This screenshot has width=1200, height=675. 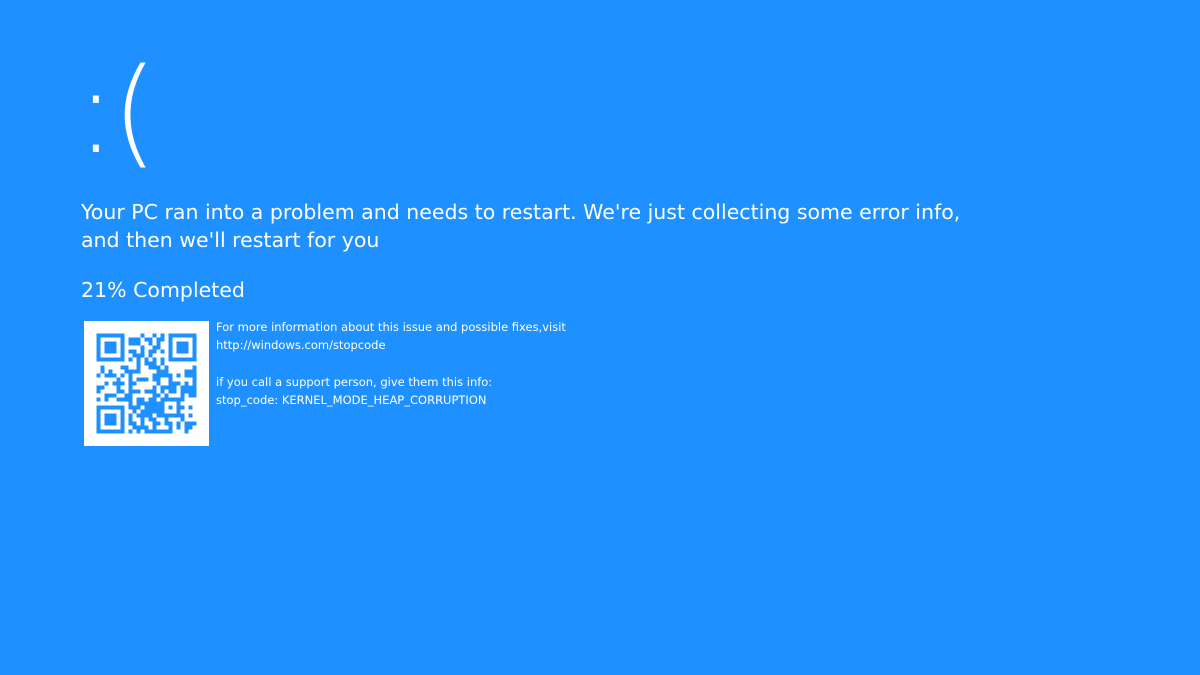 I want to click on progress-label: Completed, so click(x=189, y=290).